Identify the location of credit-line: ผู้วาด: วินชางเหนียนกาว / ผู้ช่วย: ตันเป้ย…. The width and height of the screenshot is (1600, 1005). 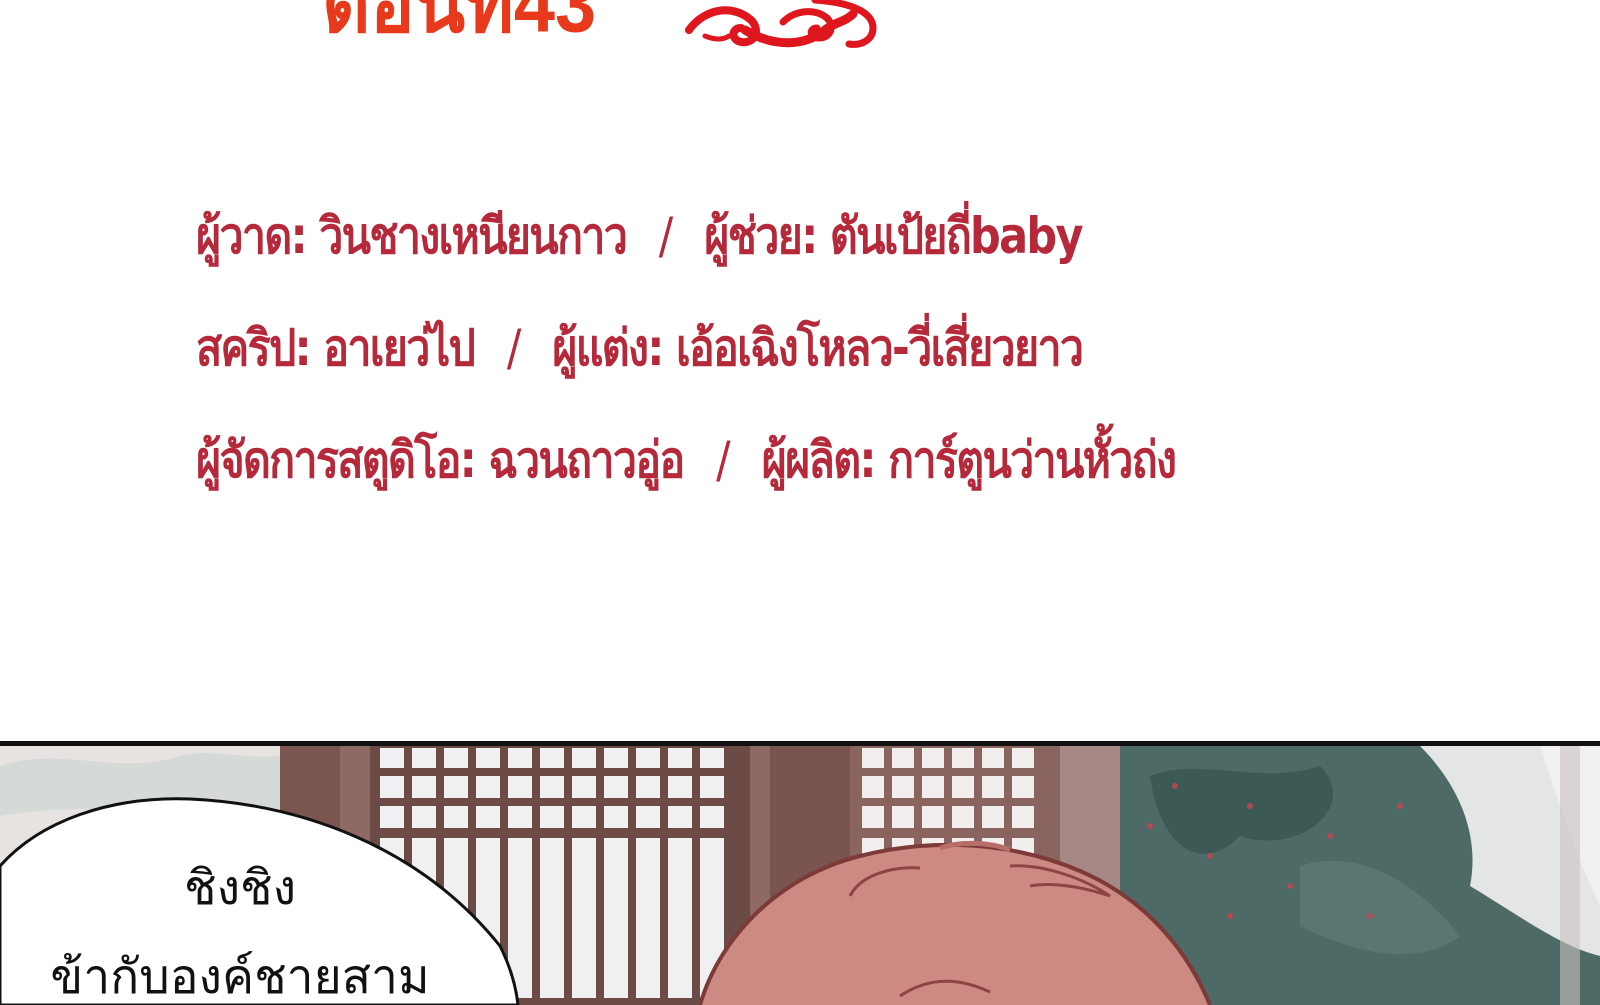
(685, 236).